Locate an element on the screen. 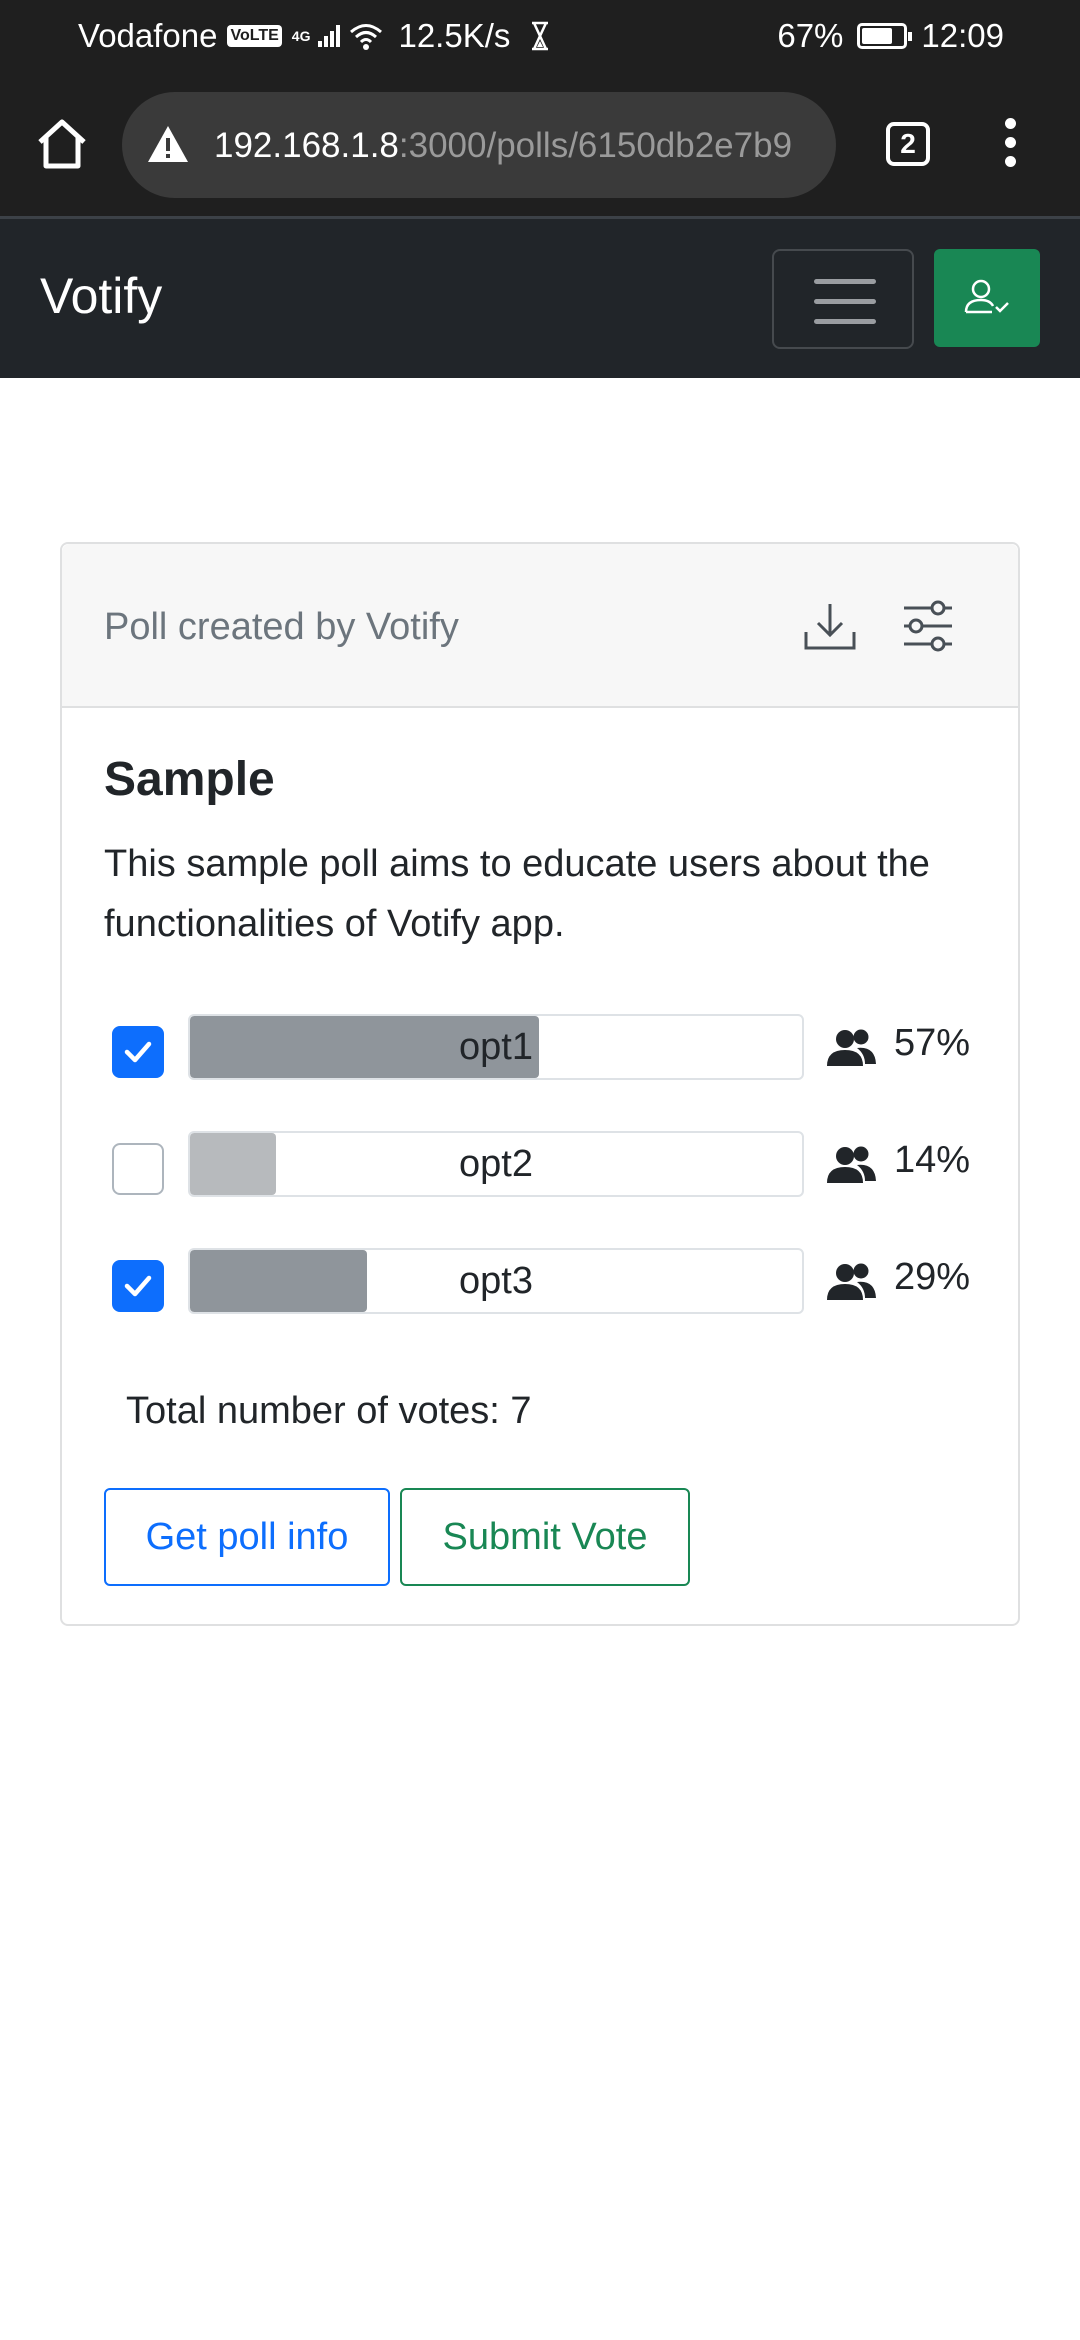  option-percentage: 29% is located at coordinates (932, 1277).